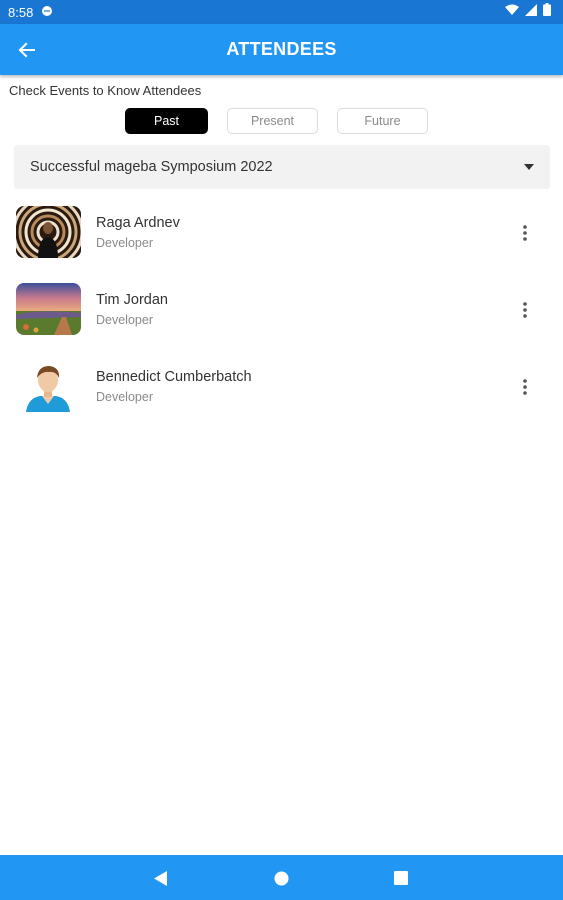 This screenshot has height=900, width=563. Describe the element at coordinates (138, 223) in the screenshot. I see `attendee-name: Raga Ardnev` at that location.